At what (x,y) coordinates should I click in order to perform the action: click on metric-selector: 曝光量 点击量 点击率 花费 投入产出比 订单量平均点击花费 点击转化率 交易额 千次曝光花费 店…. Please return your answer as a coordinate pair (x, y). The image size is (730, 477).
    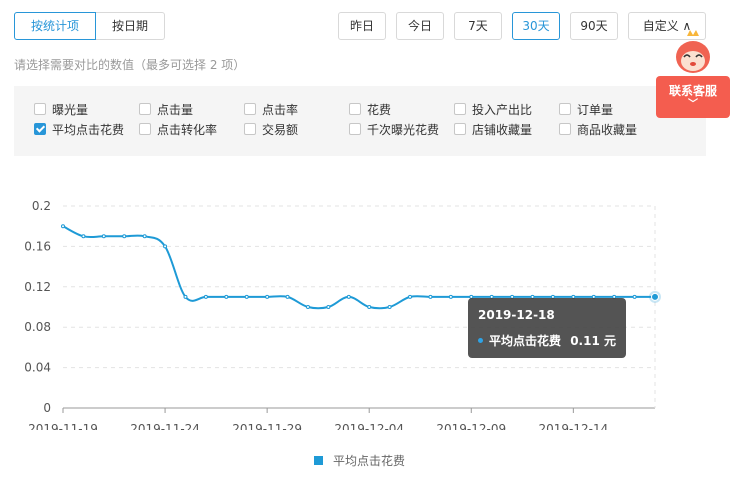
    Looking at the image, I should click on (360, 121).